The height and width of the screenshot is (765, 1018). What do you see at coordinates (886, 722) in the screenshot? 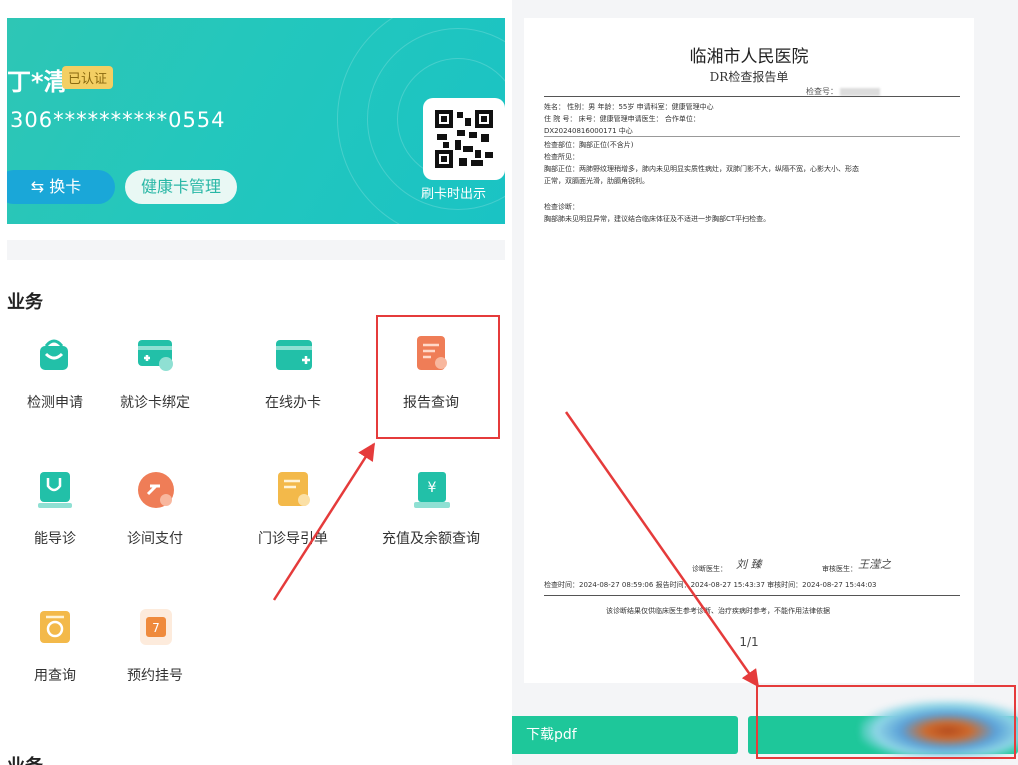
I see `highlight-box-download` at bounding box center [886, 722].